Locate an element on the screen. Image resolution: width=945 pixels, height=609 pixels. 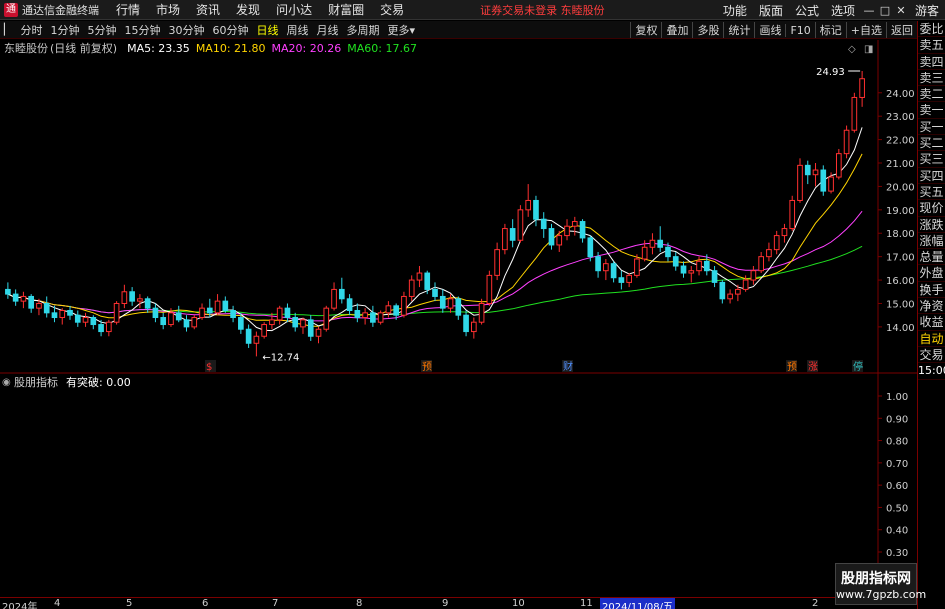
period-daily: 日线 is located at coordinates (267, 30).